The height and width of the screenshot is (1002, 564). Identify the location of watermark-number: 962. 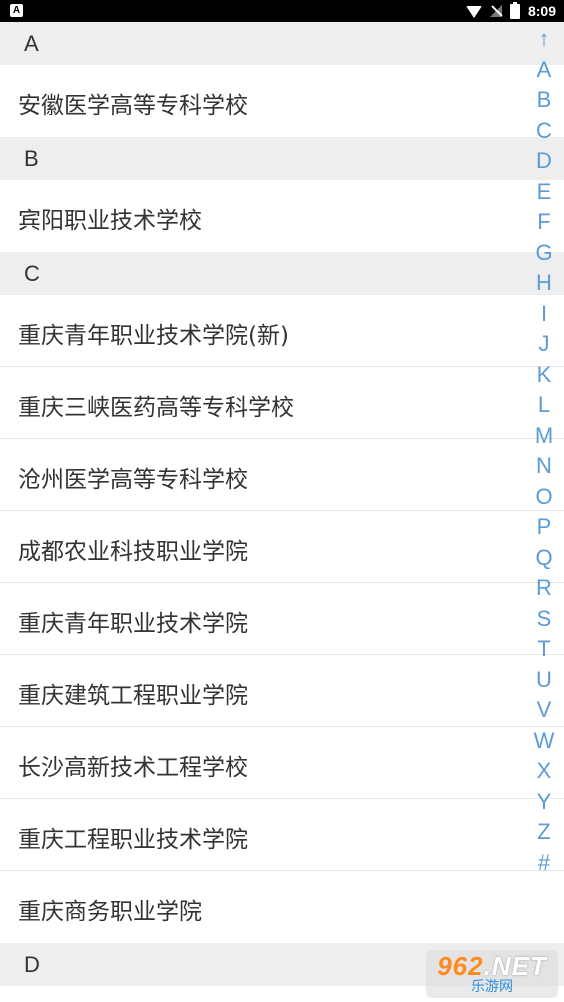
(460, 966).